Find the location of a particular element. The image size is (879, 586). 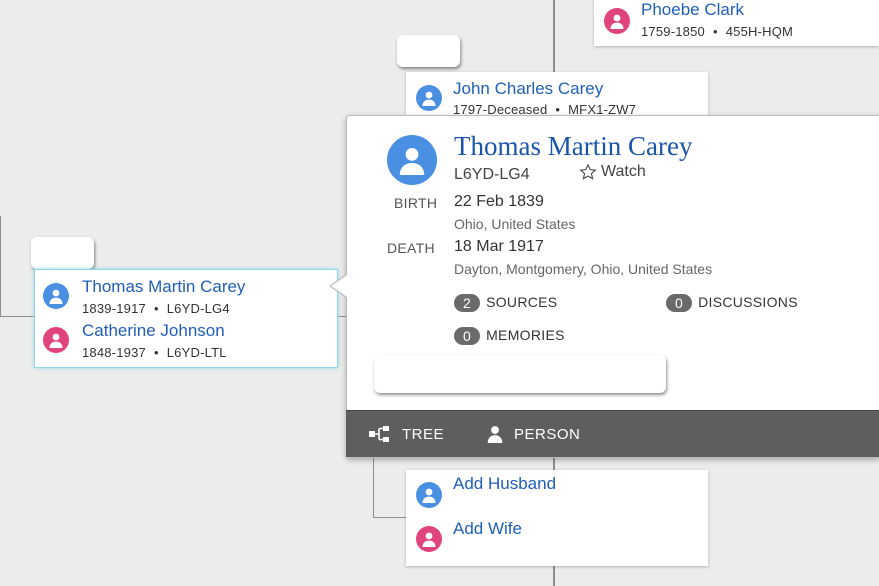

wife-meta: 1848-1937 • L6YD-LTL is located at coordinates (154, 352).